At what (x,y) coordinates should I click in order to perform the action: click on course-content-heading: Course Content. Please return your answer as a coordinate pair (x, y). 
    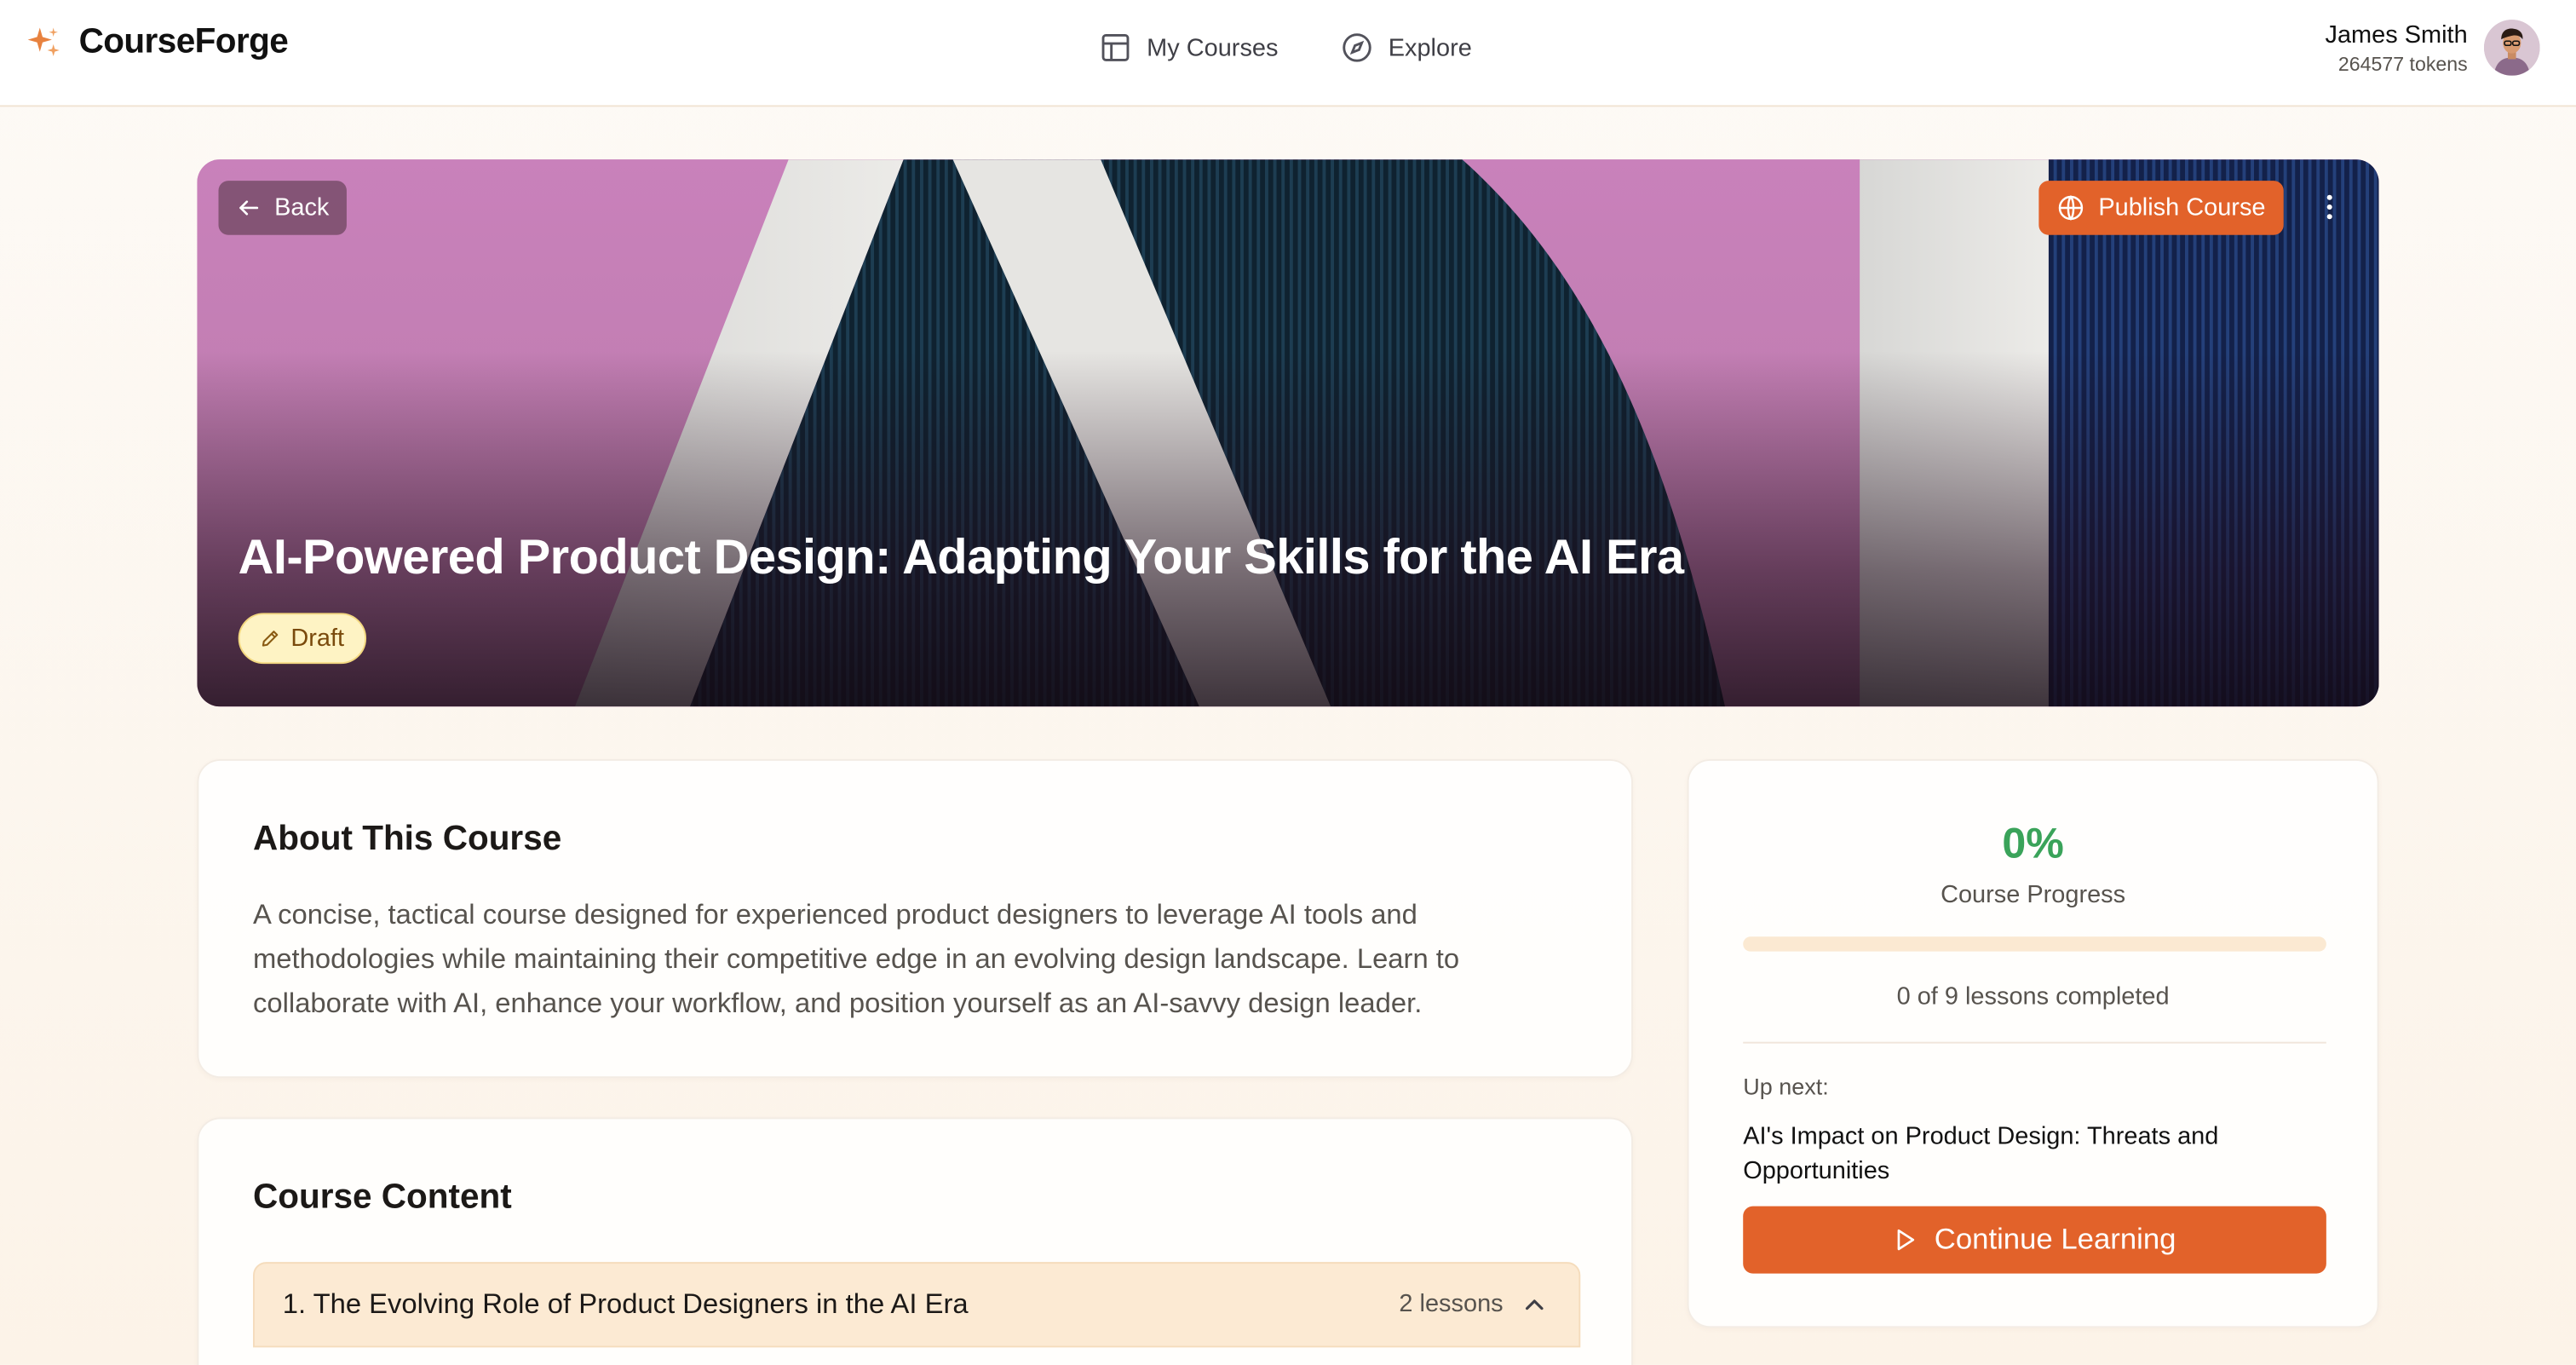
    Looking at the image, I should click on (382, 1197).